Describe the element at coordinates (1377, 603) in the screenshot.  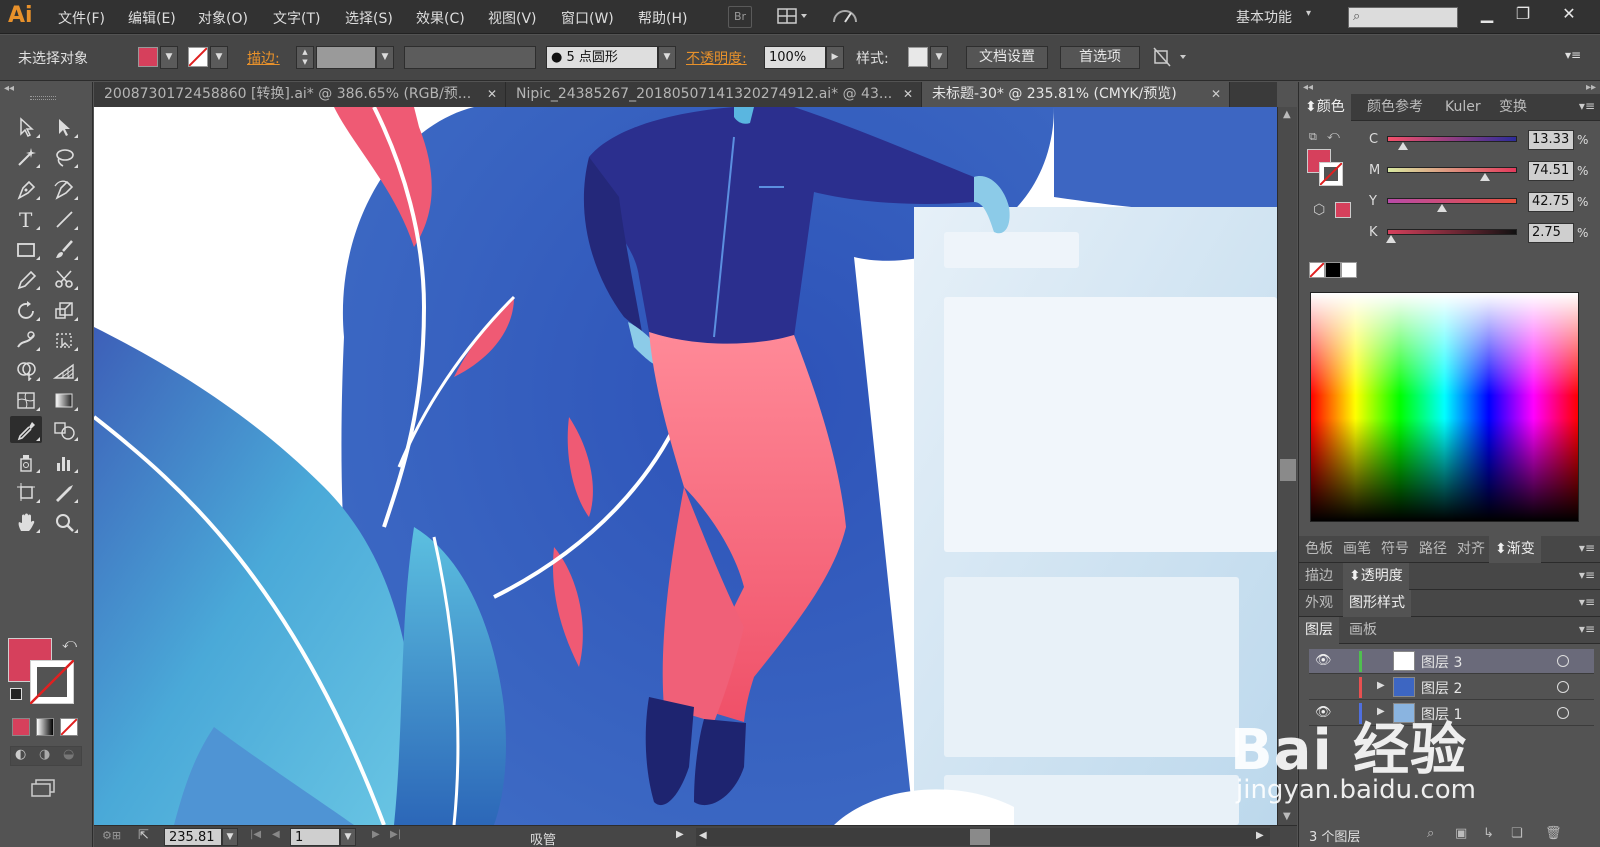
I see `tab-graphic-styles: 图形样式` at that location.